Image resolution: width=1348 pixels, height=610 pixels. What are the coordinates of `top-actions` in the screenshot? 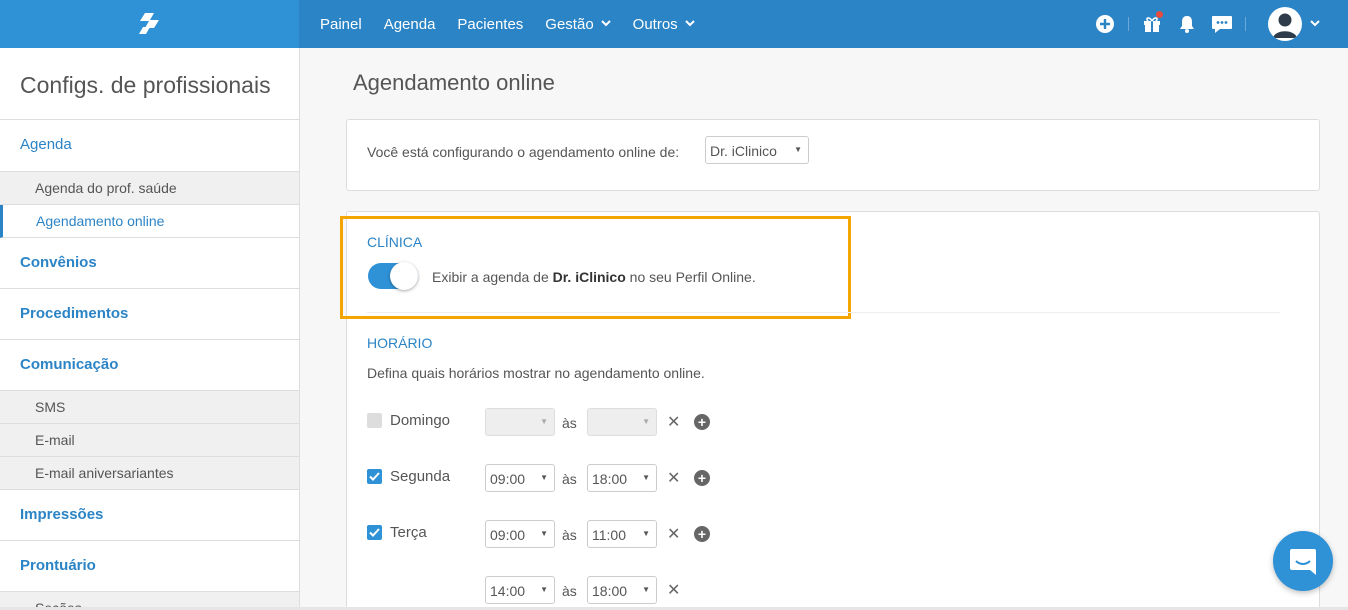 It's located at (1221, 24).